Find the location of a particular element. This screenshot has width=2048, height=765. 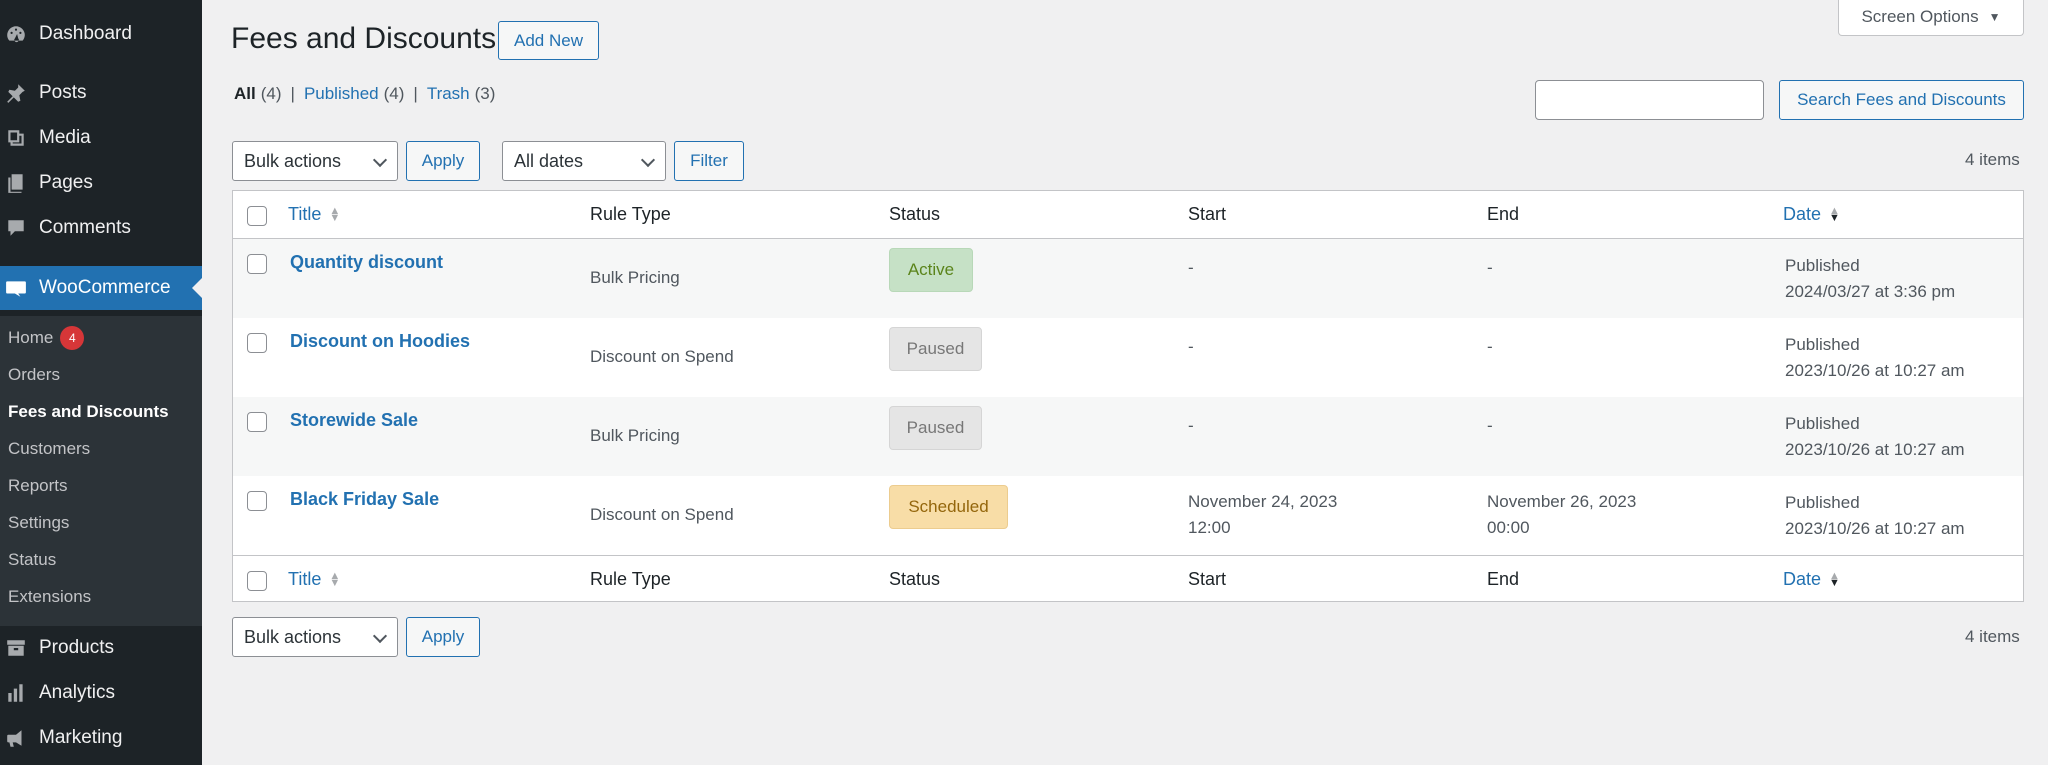

search-button: Search Fees and Discounts is located at coordinates (1901, 100).